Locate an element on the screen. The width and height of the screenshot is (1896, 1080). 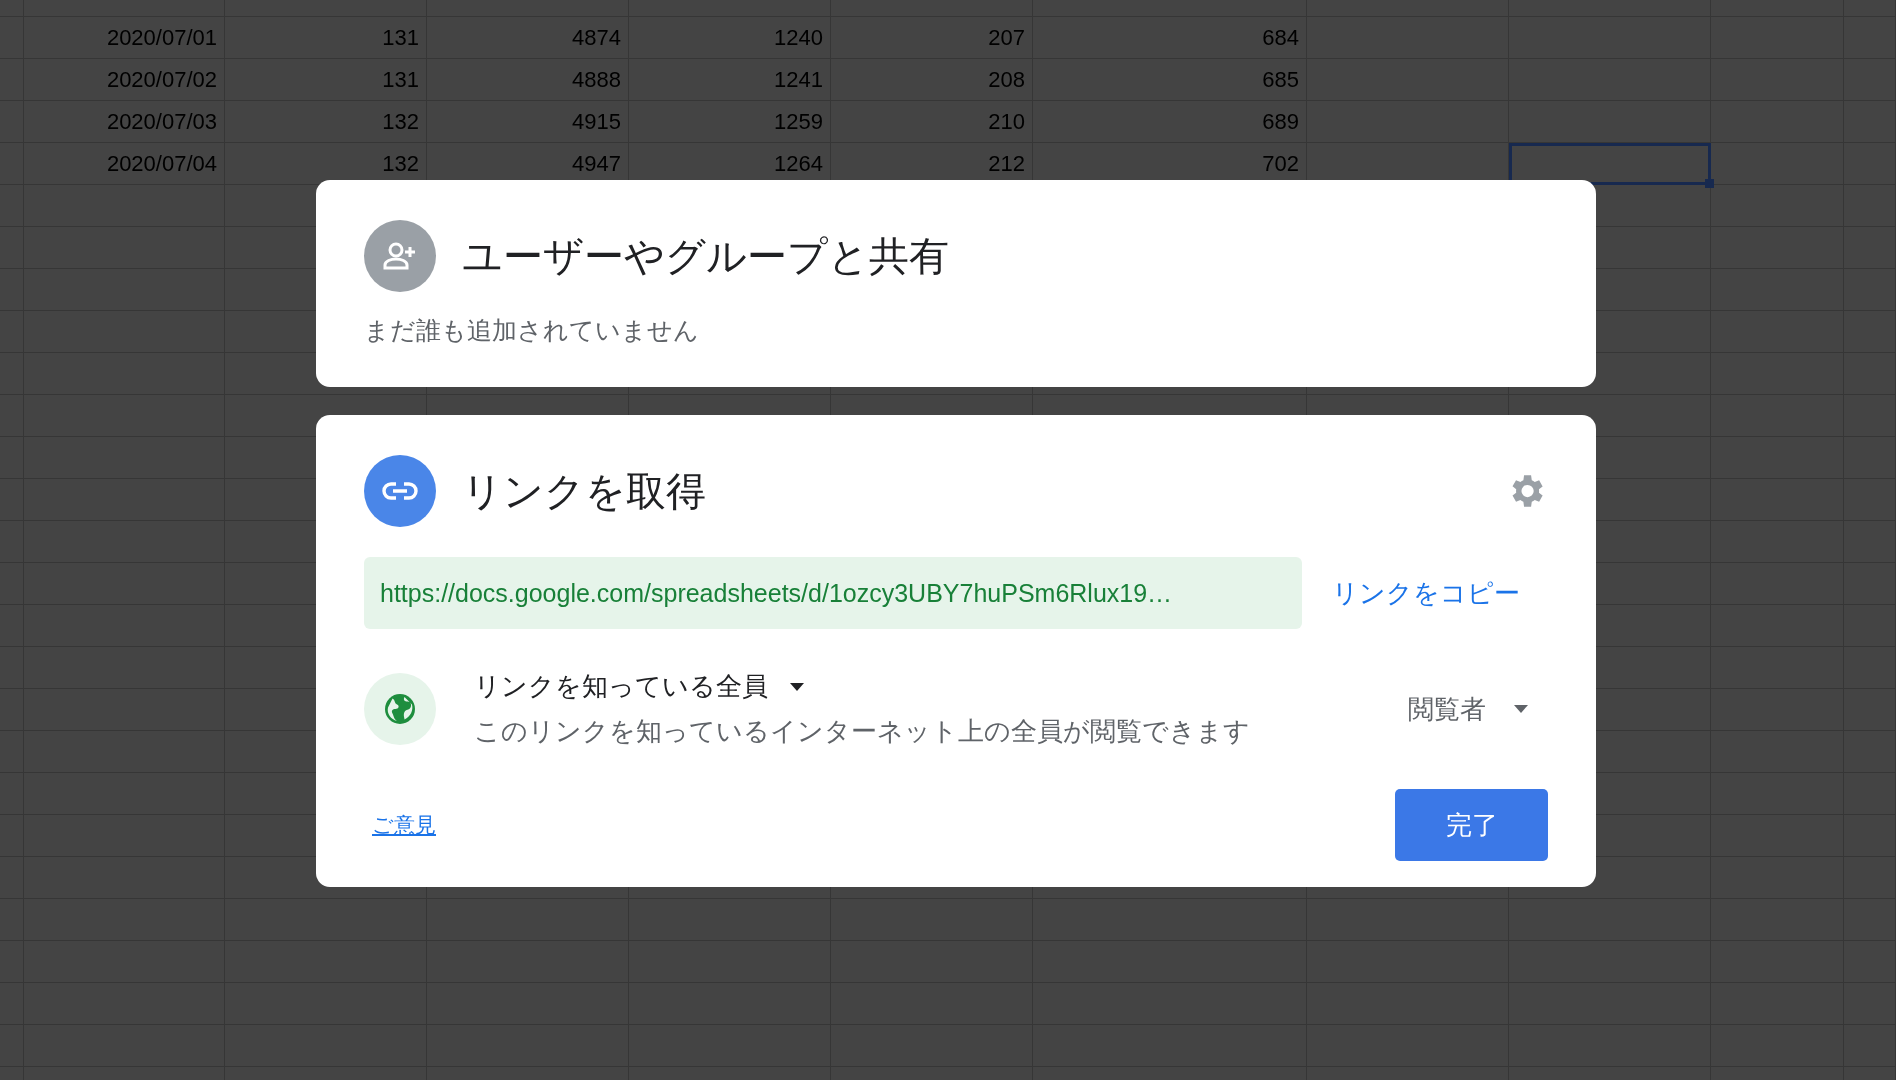
card-title: ユーザーやグループと共有 is located at coordinates (705, 256).